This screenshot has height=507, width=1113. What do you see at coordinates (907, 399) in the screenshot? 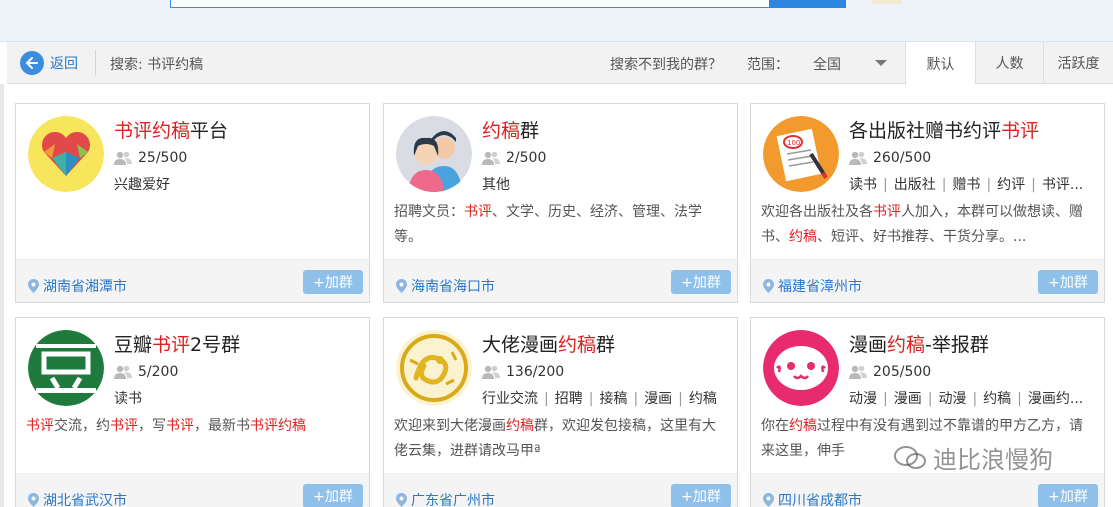
I see `group-tag: 漫画` at bounding box center [907, 399].